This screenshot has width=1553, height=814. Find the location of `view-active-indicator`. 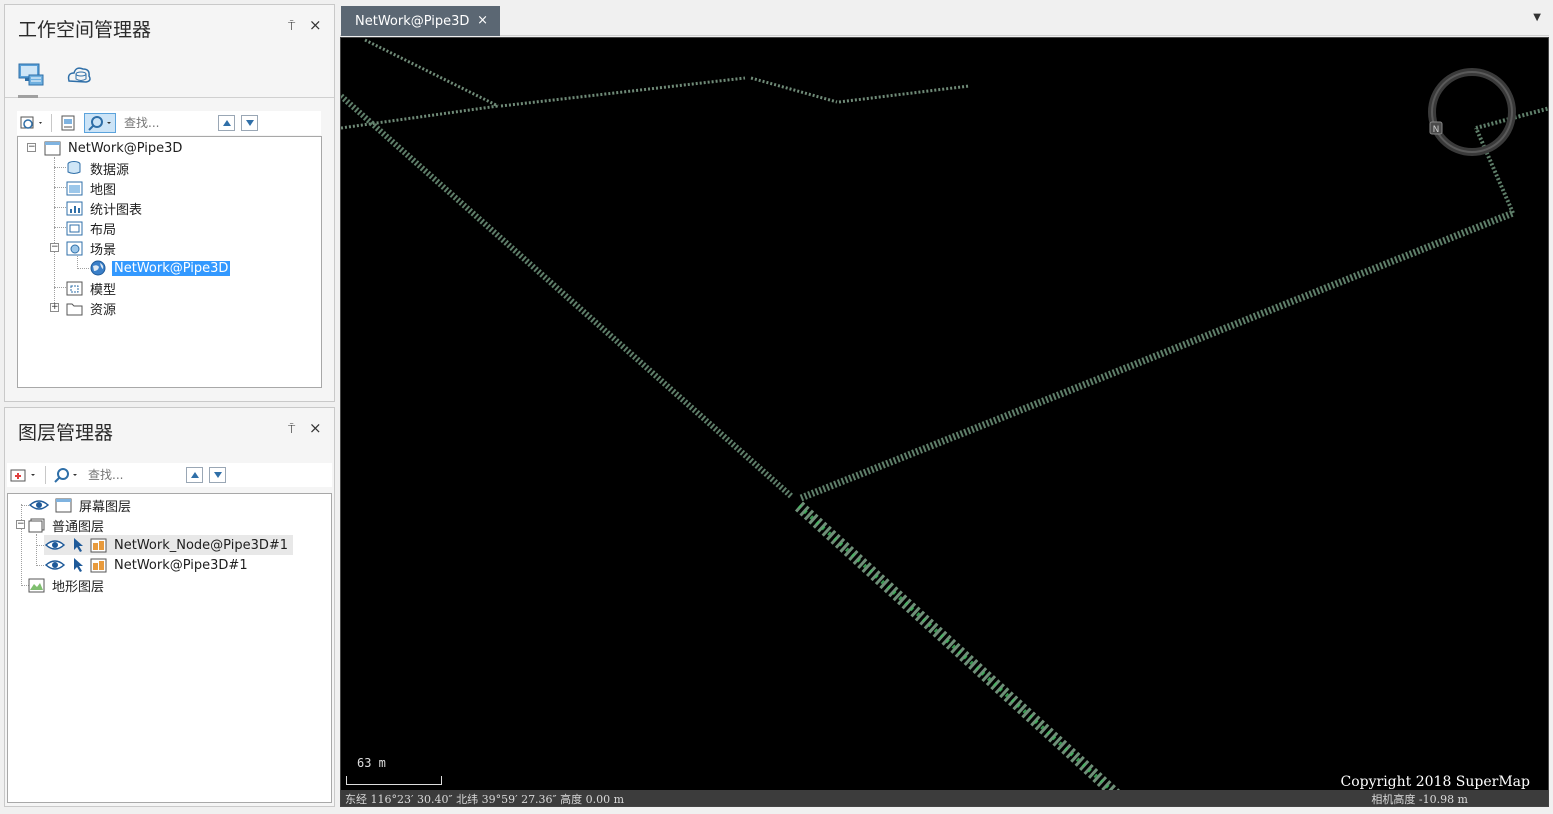

view-active-indicator is located at coordinates (28, 96).